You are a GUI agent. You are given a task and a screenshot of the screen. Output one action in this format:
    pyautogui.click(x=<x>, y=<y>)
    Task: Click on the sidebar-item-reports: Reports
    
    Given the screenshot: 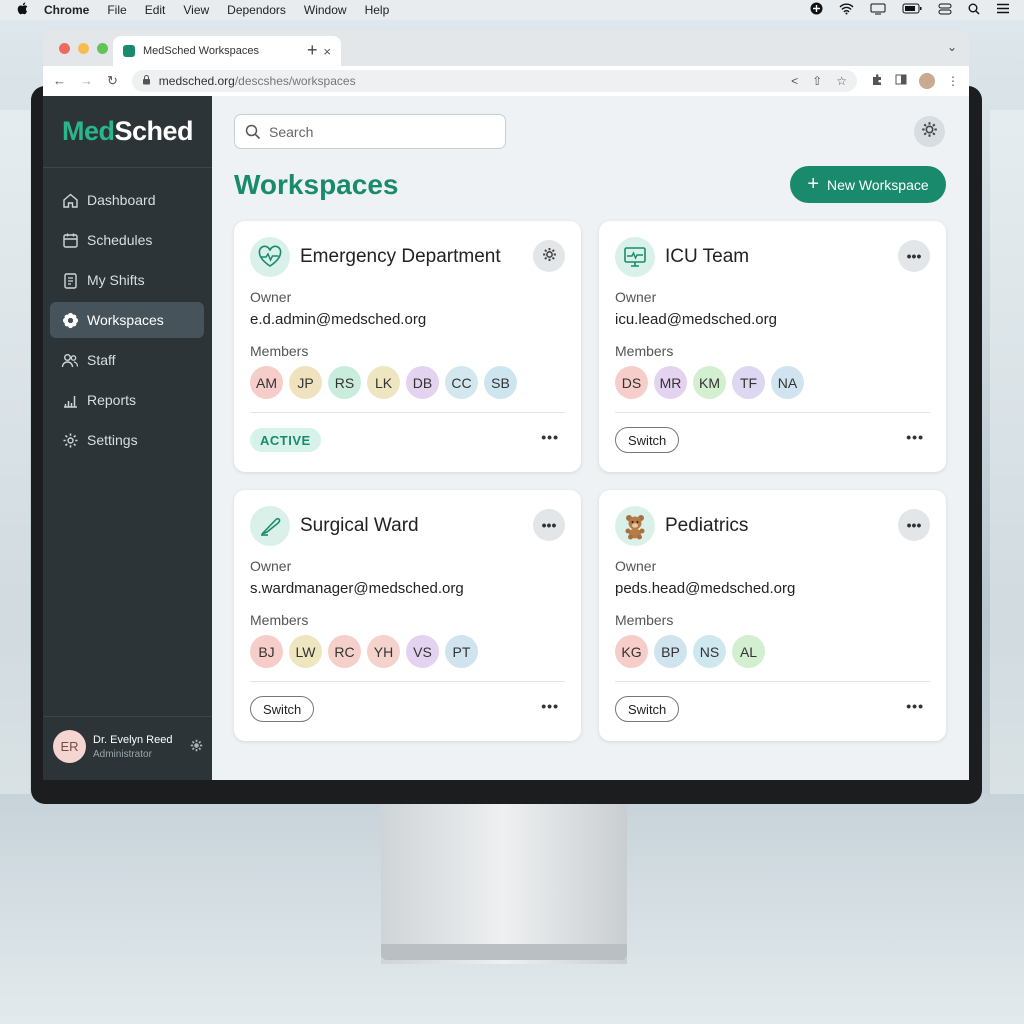 What is the action you would take?
    pyautogui.click(x=127, y=400)
    